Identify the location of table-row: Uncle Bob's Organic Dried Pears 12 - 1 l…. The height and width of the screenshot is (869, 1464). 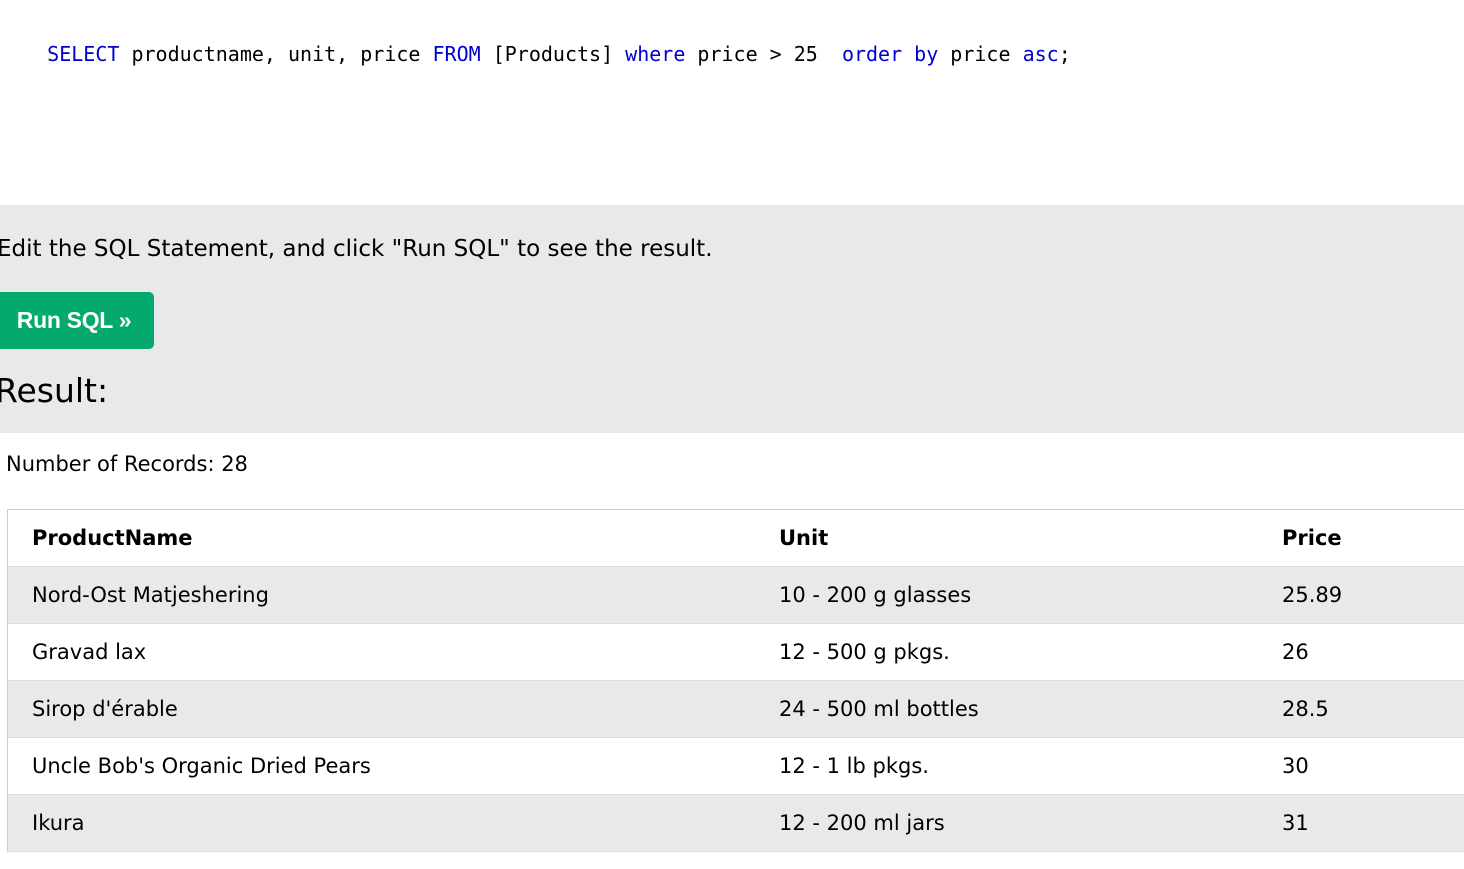
(735, 766).